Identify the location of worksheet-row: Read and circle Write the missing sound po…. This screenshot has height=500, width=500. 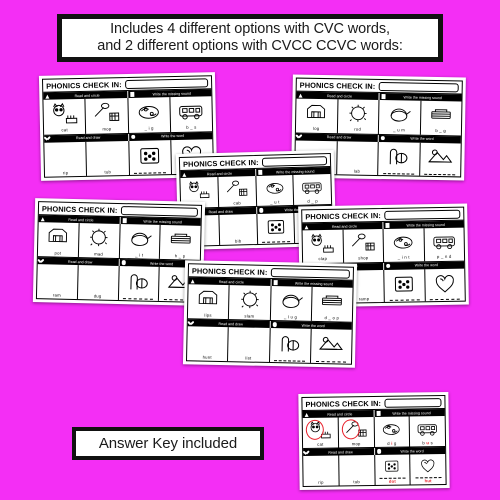
(119, 237).